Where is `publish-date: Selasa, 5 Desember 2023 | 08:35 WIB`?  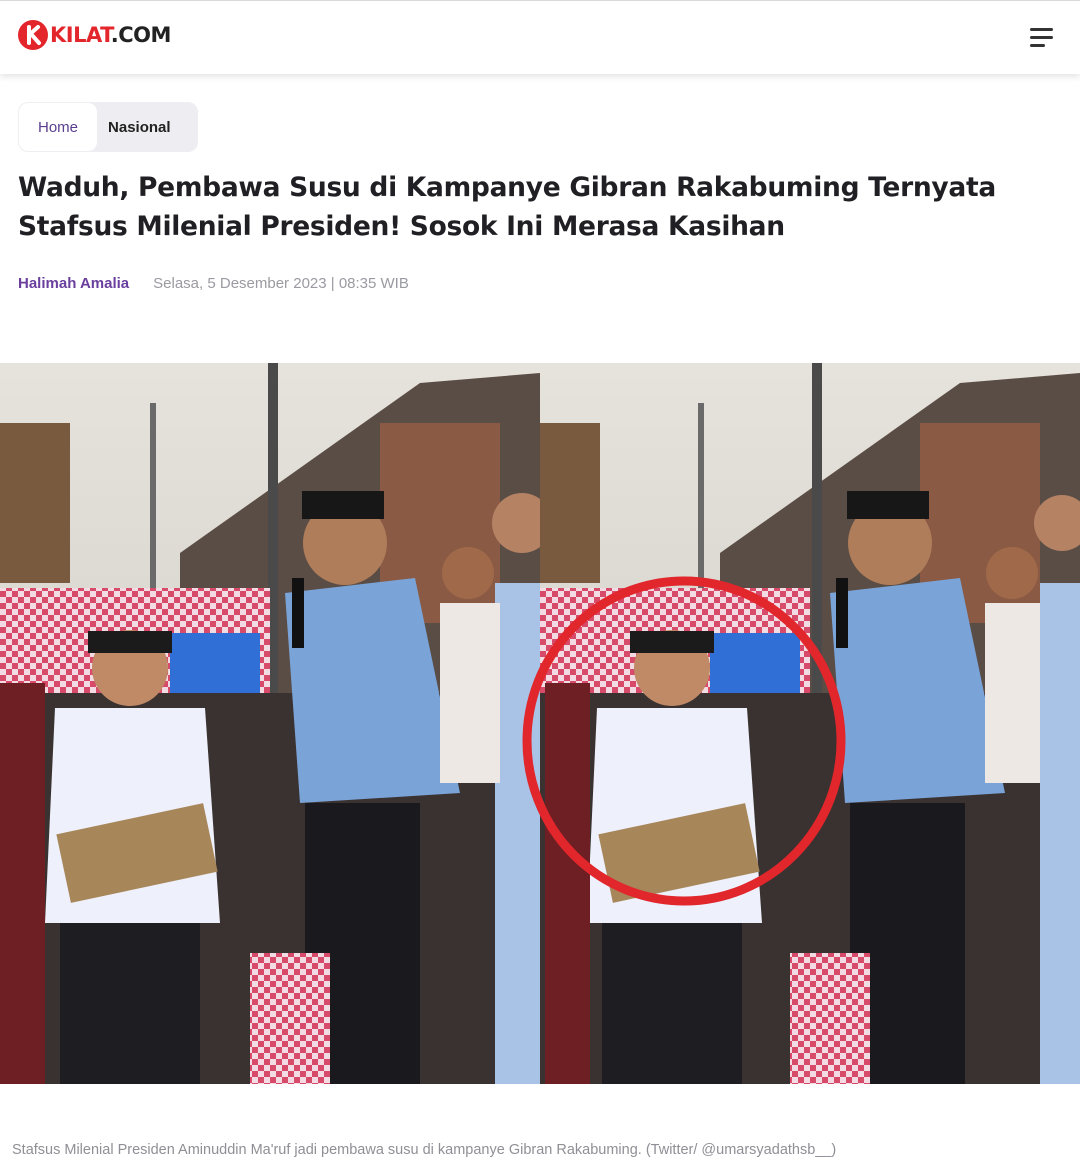 publish-date: Selasa, 5 Desember 2023 | 08:35 WIB is located at coordinates (281, 283).